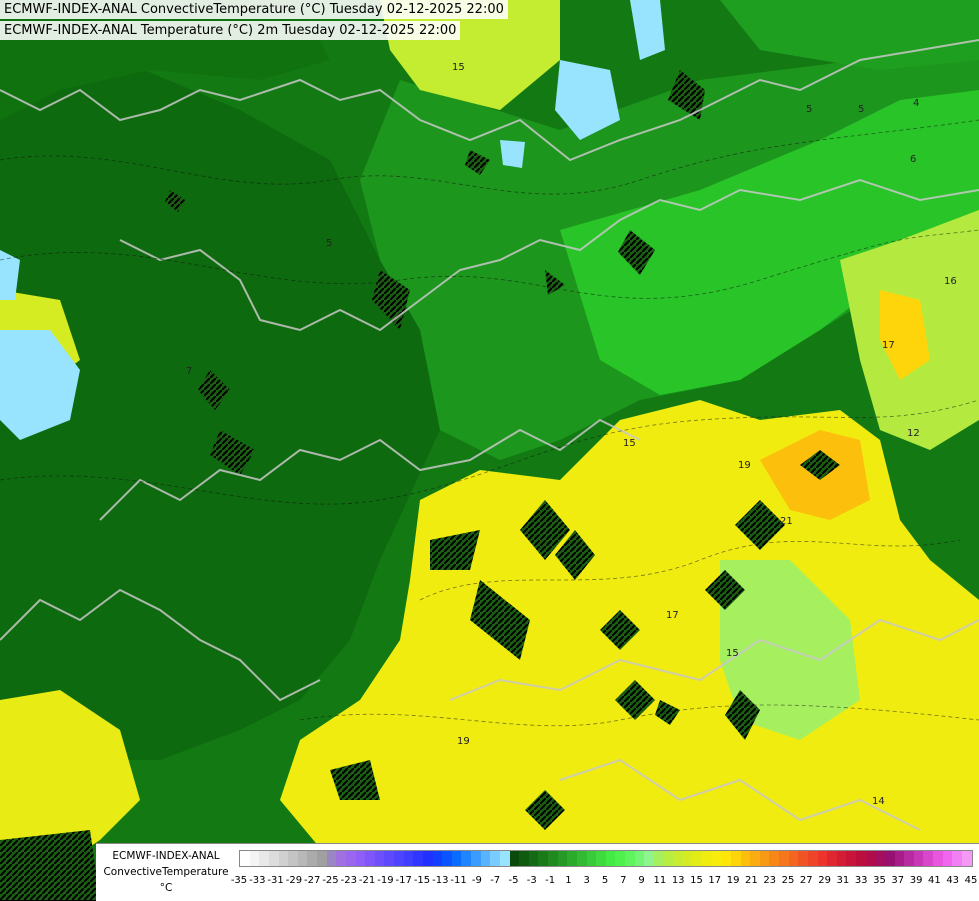  I want to click on legend-tick-label: -9, so click(476, 880).